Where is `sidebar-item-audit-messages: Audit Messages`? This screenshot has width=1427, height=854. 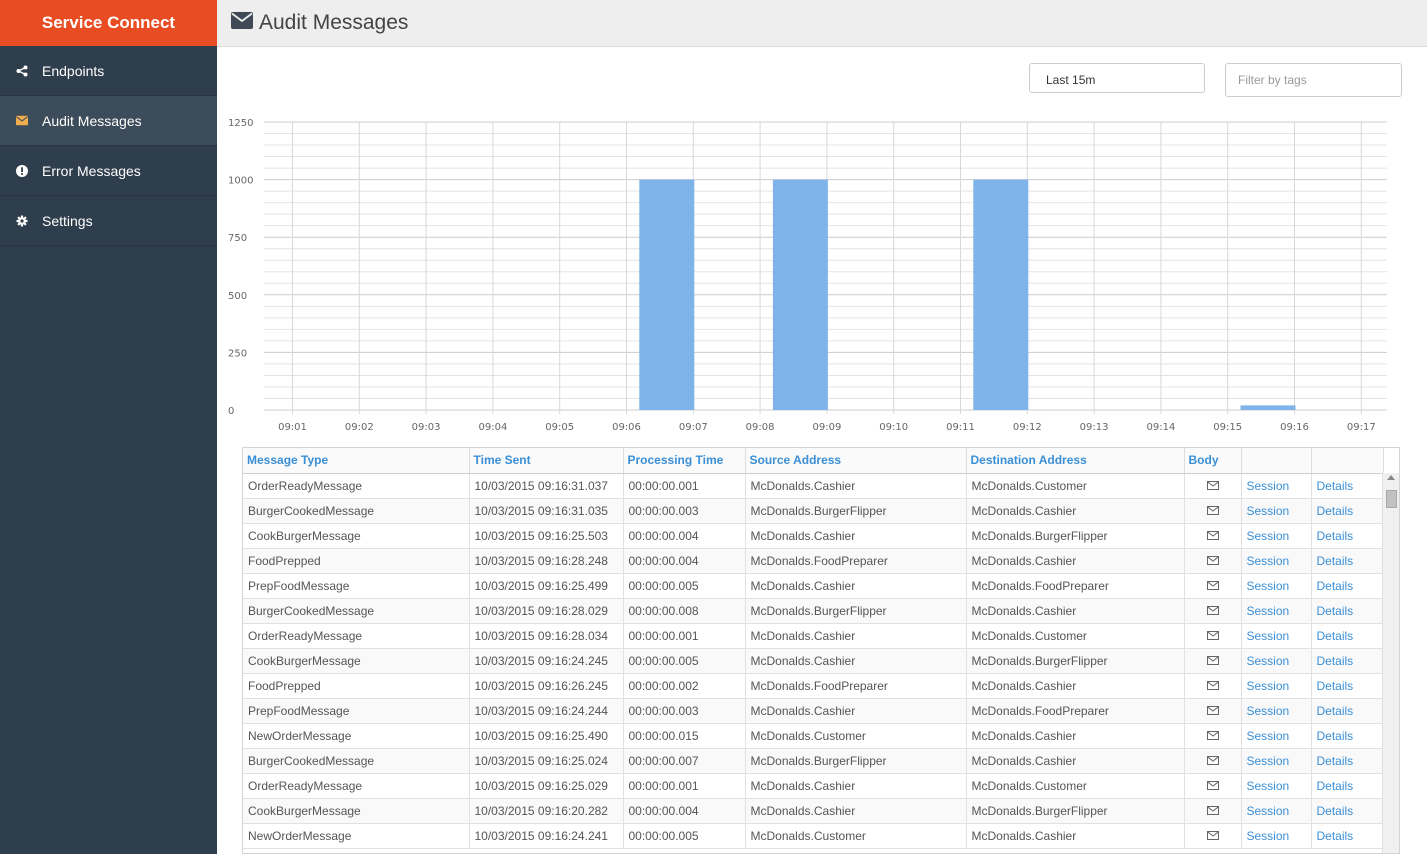
sidebar-item-audit-messages: Audit Messages is located at coordinates (108, 121).